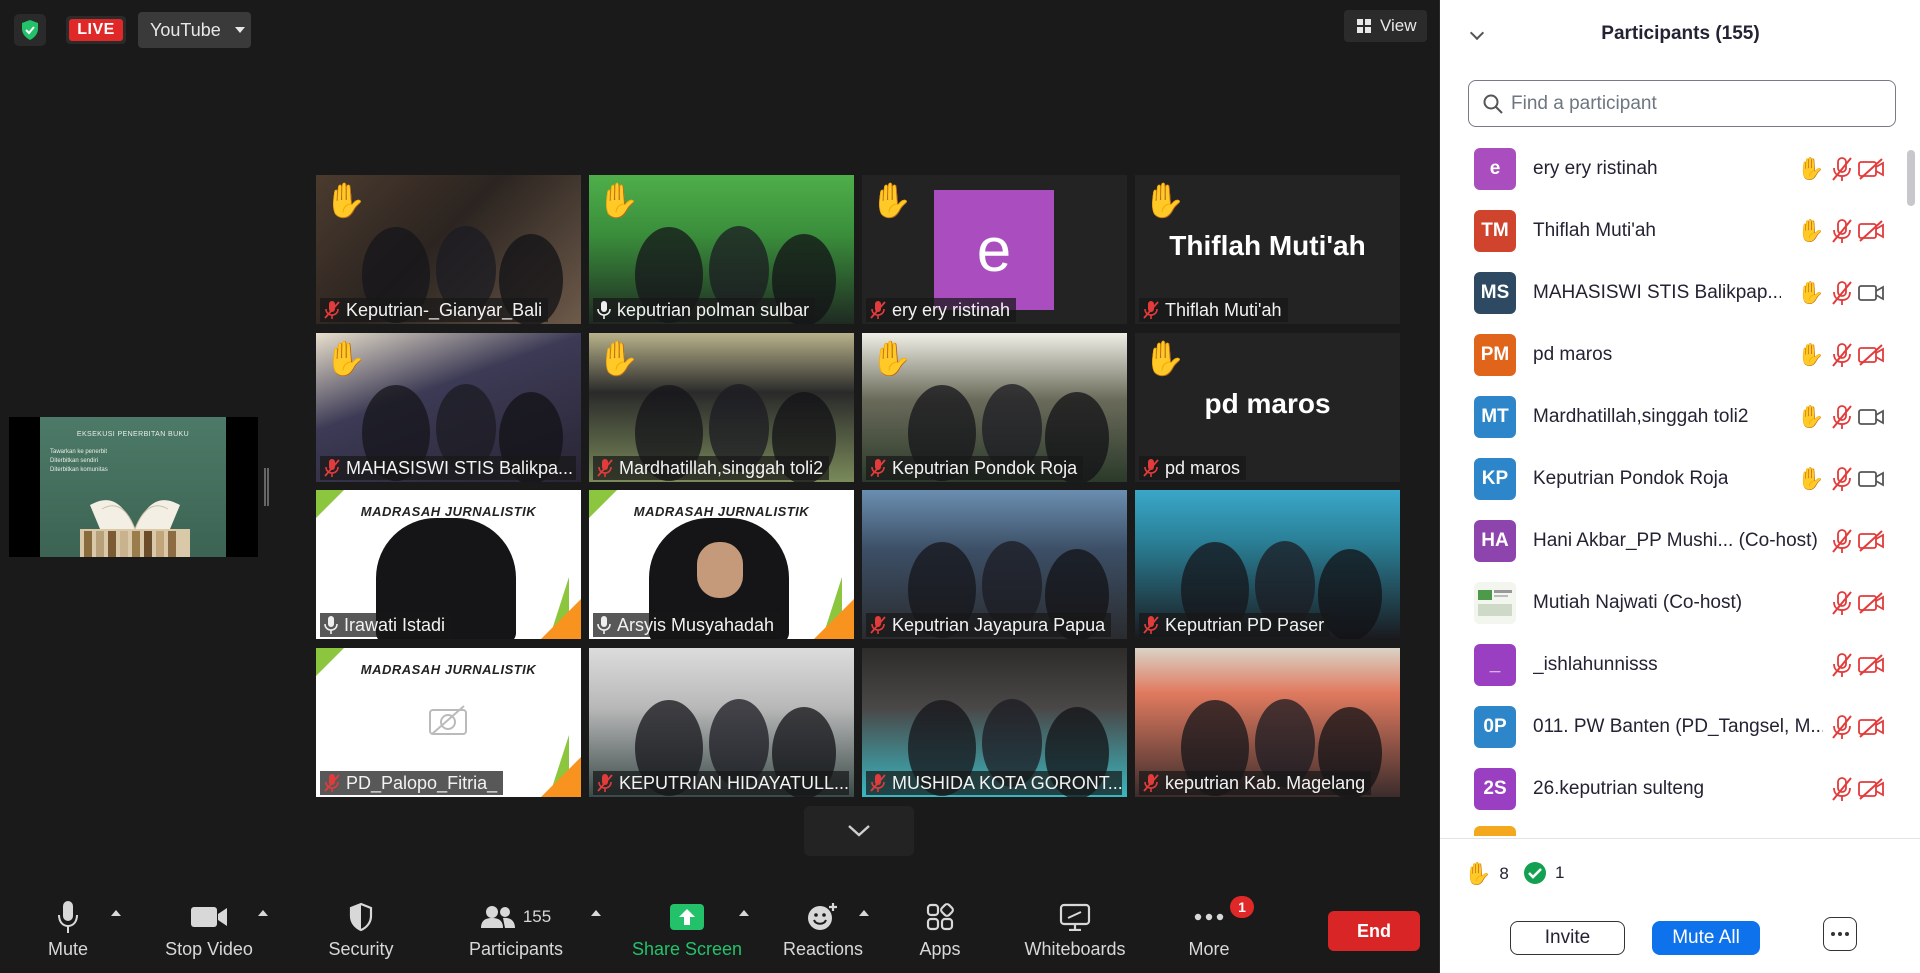 The height and width of the screenshot is (973, 1920). I want to click on participants-options-caret, so click(596, 913).